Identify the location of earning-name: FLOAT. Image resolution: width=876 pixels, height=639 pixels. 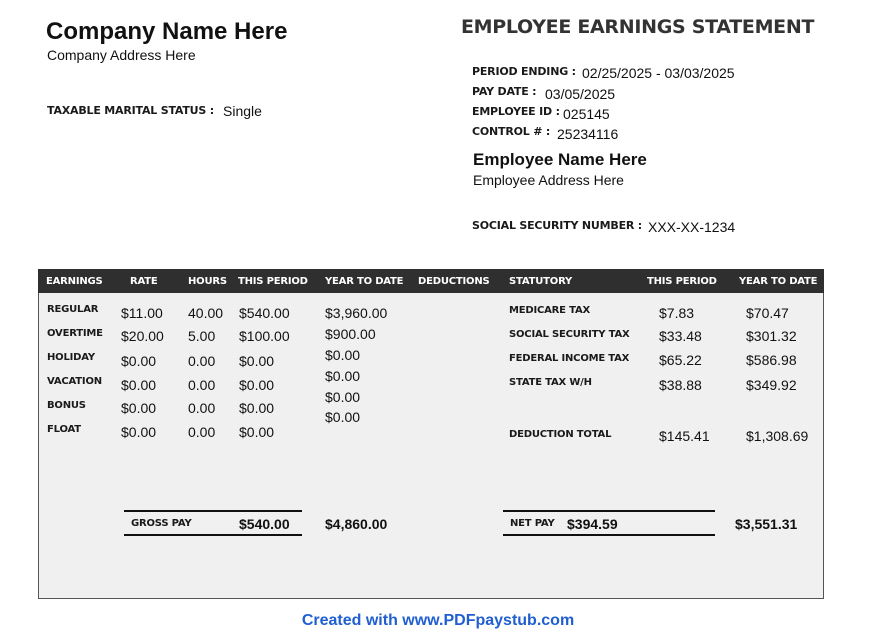
(64, 429).